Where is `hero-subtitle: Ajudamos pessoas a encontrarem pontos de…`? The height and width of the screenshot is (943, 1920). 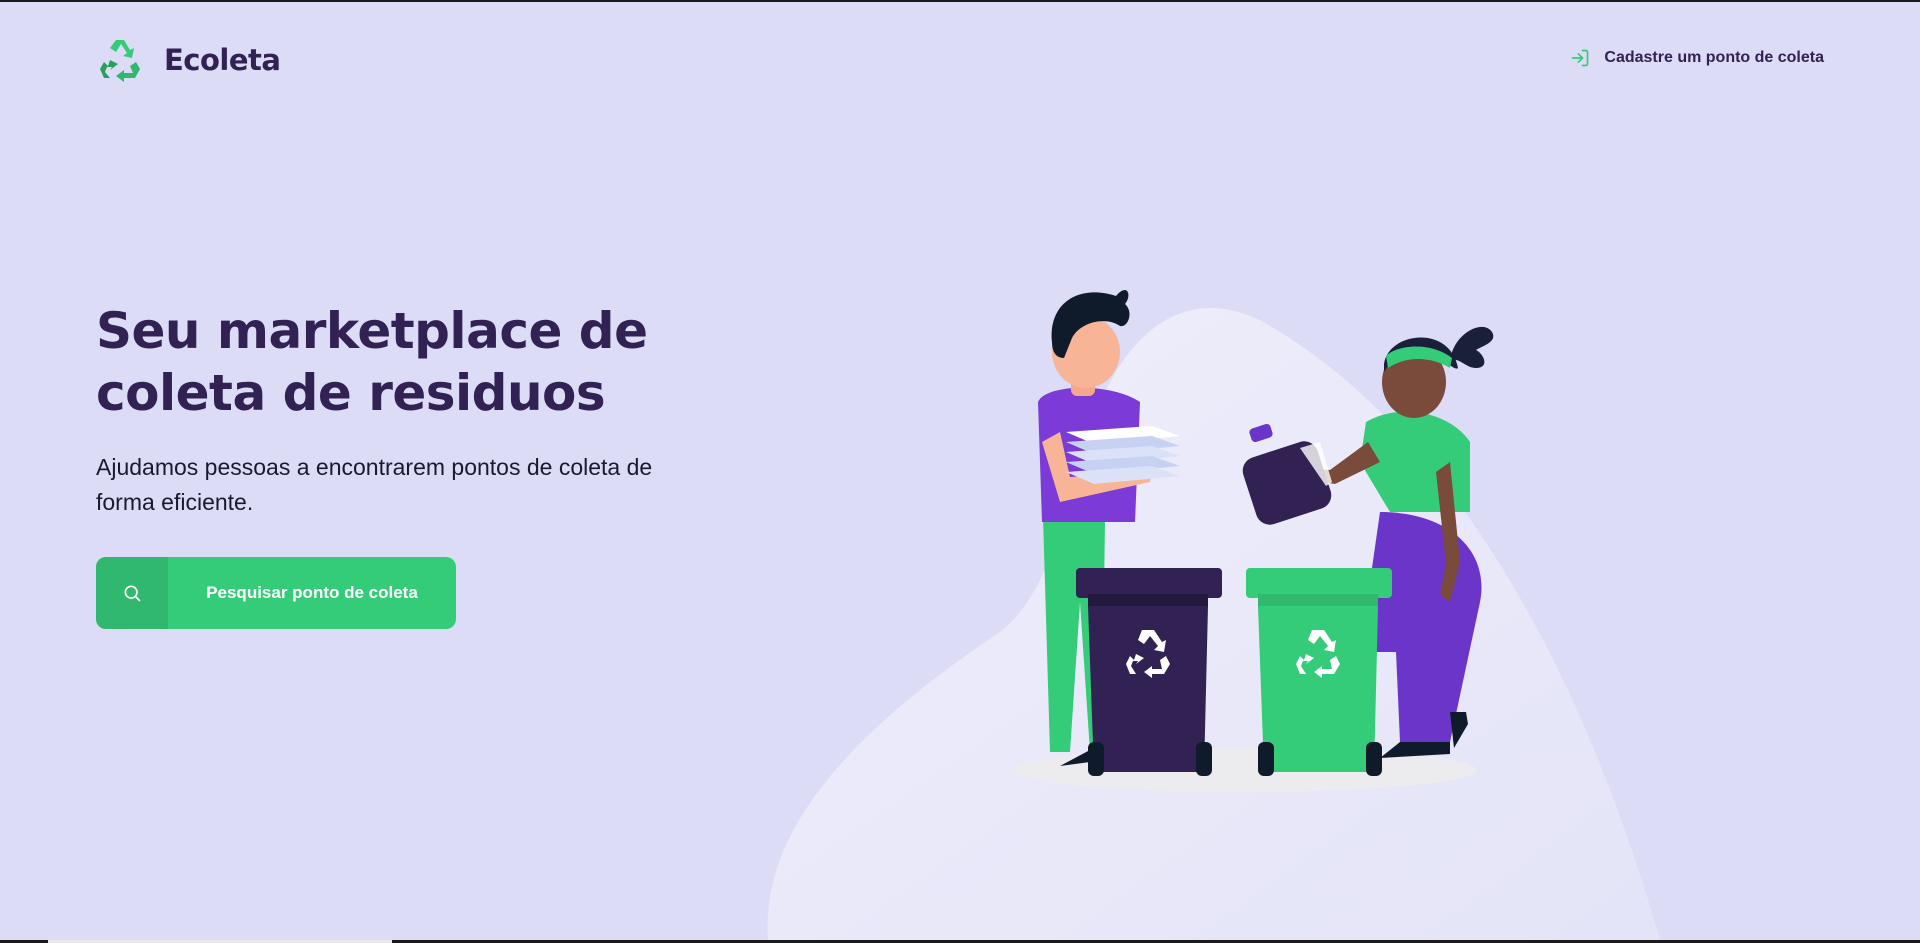 hero-subtitle: Ajudamos pessoas a encontrarem pontos de… is located at coordinates (374, 484).